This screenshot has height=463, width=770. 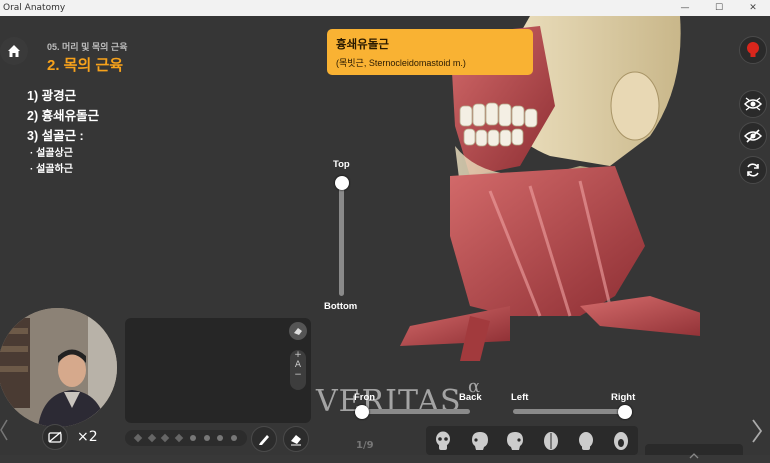 I want to click on skull-bottom-icon, so click(x=621, y=441).